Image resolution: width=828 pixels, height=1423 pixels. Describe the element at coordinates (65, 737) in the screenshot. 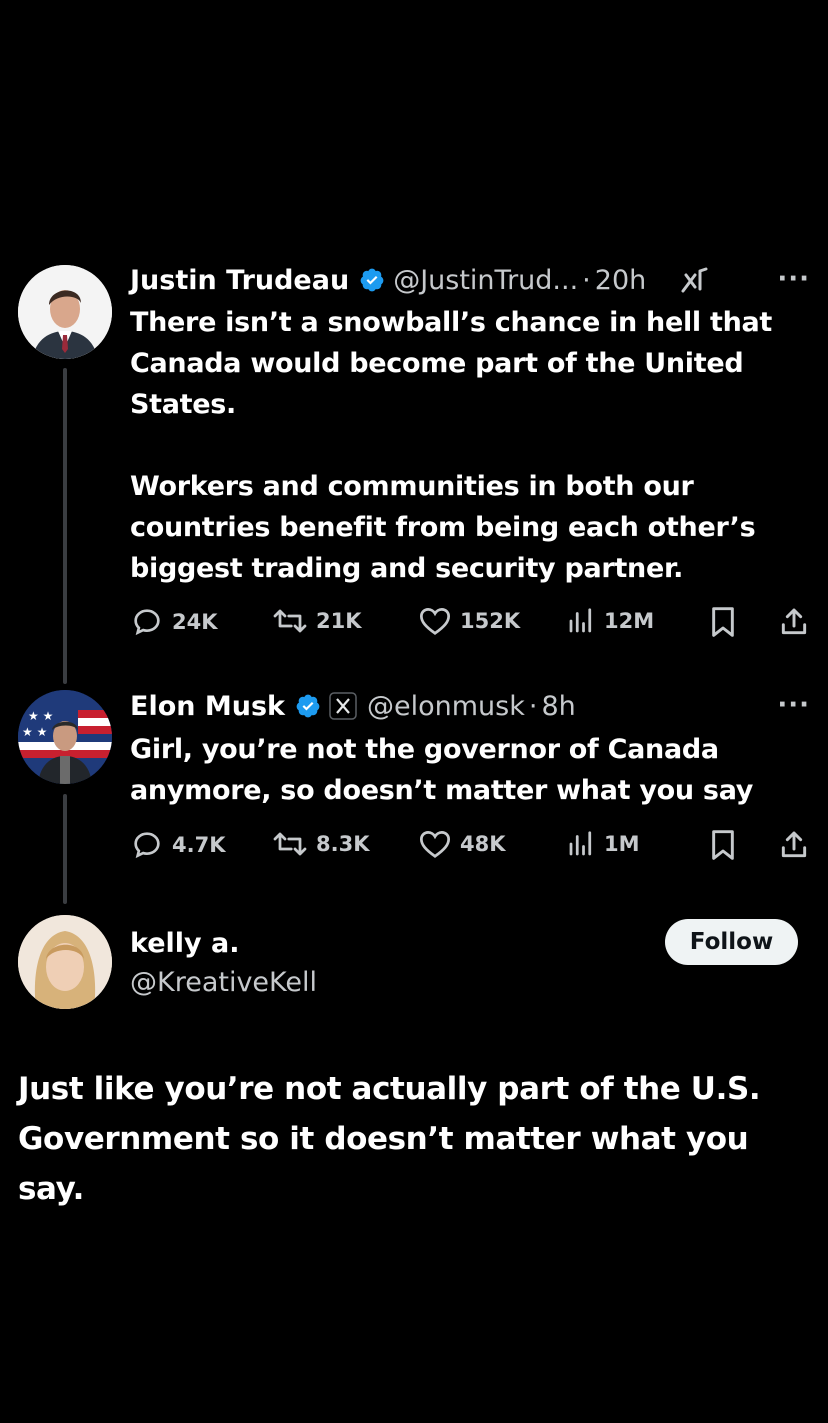

I see `avatar-elon-musk: ★ ★ ★ ★` at that location.